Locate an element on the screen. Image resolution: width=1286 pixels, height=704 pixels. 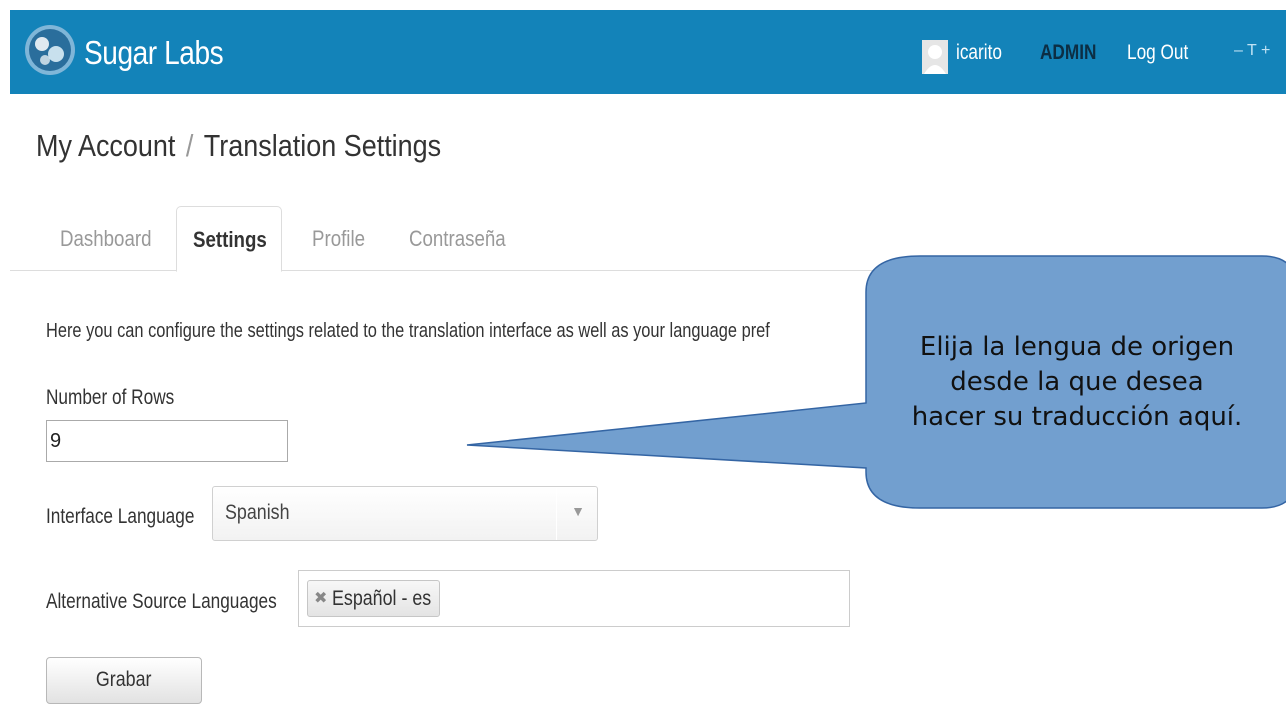
callout-line: desde la que desea is located at coordinates (1077, 382).